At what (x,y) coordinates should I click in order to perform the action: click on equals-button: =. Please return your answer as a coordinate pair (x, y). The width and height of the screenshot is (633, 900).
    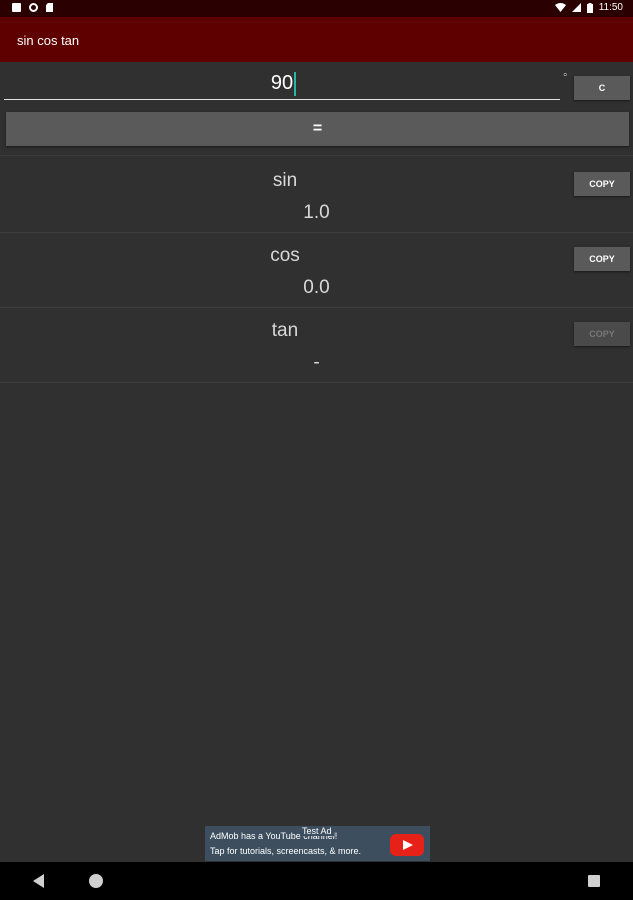
    Looking at the image, I should click on (317, 129).